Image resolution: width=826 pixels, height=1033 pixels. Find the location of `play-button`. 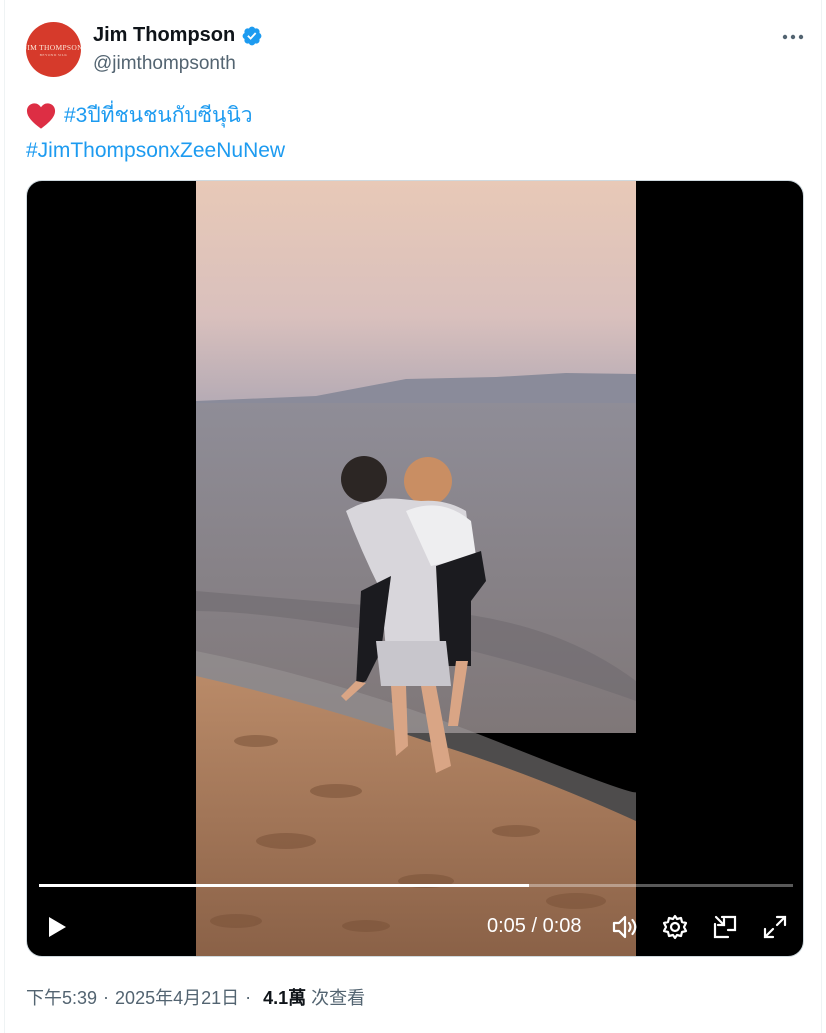

play-button is located at coordinates (57, 927).